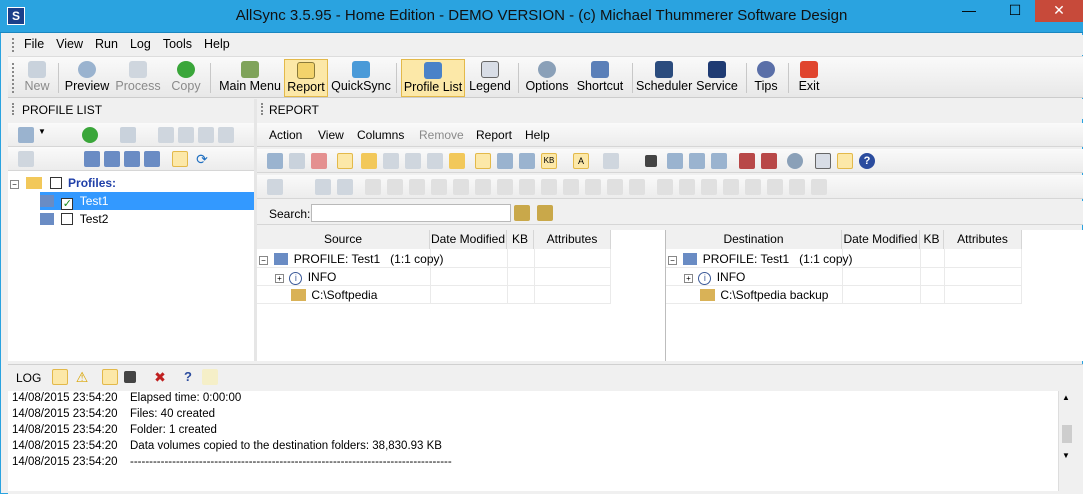 This screenshot has width=1083, height=494. What do you see at coordinates (434, 295) in the screenshot?
I see `source-path-row: C:\Softpedia` at bounding box center [434, 295].